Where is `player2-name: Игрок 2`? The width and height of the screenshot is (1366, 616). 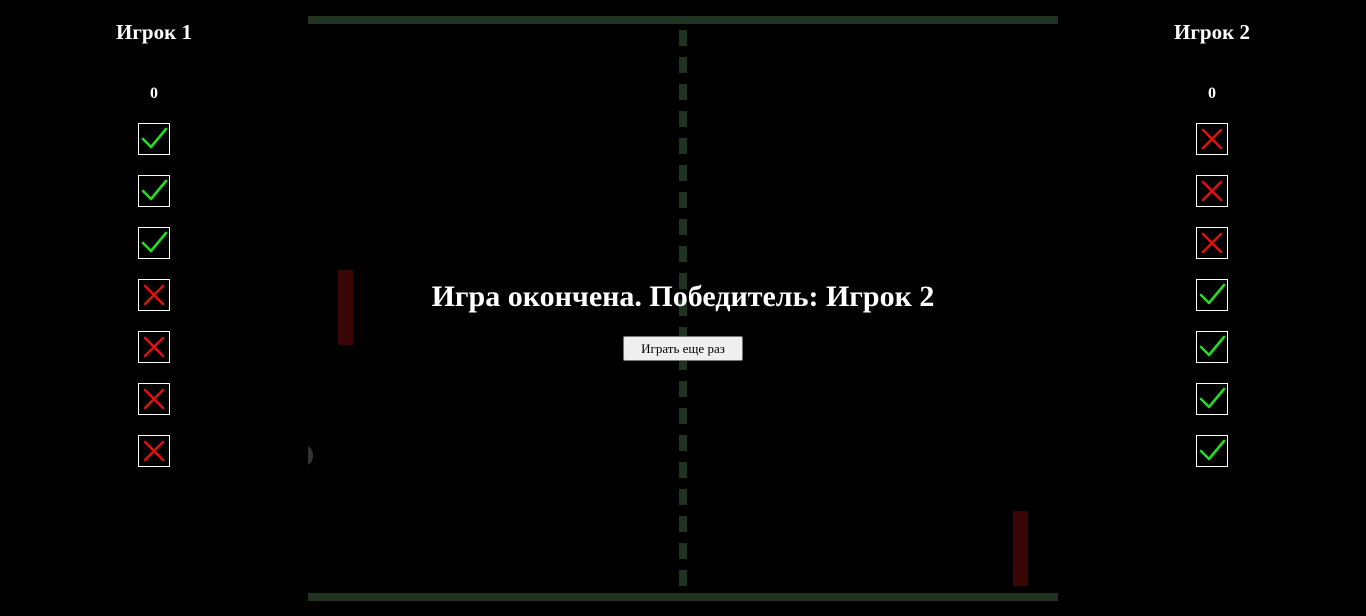 player2-name: Игрок 2 is located at coordinates (1212, 32).